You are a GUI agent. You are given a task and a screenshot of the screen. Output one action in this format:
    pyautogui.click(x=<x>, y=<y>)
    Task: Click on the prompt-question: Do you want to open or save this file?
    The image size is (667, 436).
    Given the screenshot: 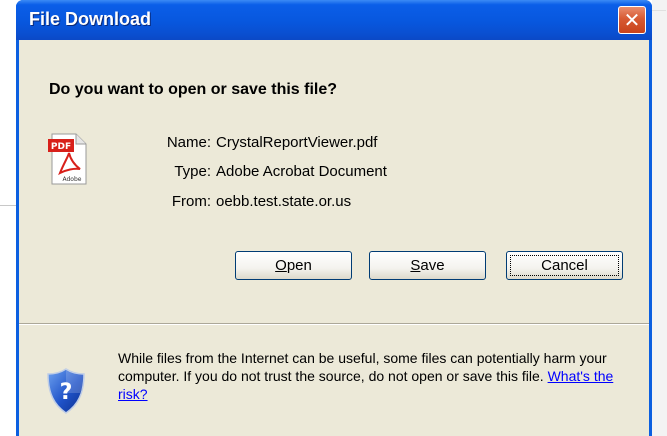 What is the action you would take?
    pyautogui.click(x=193, y=89)
    